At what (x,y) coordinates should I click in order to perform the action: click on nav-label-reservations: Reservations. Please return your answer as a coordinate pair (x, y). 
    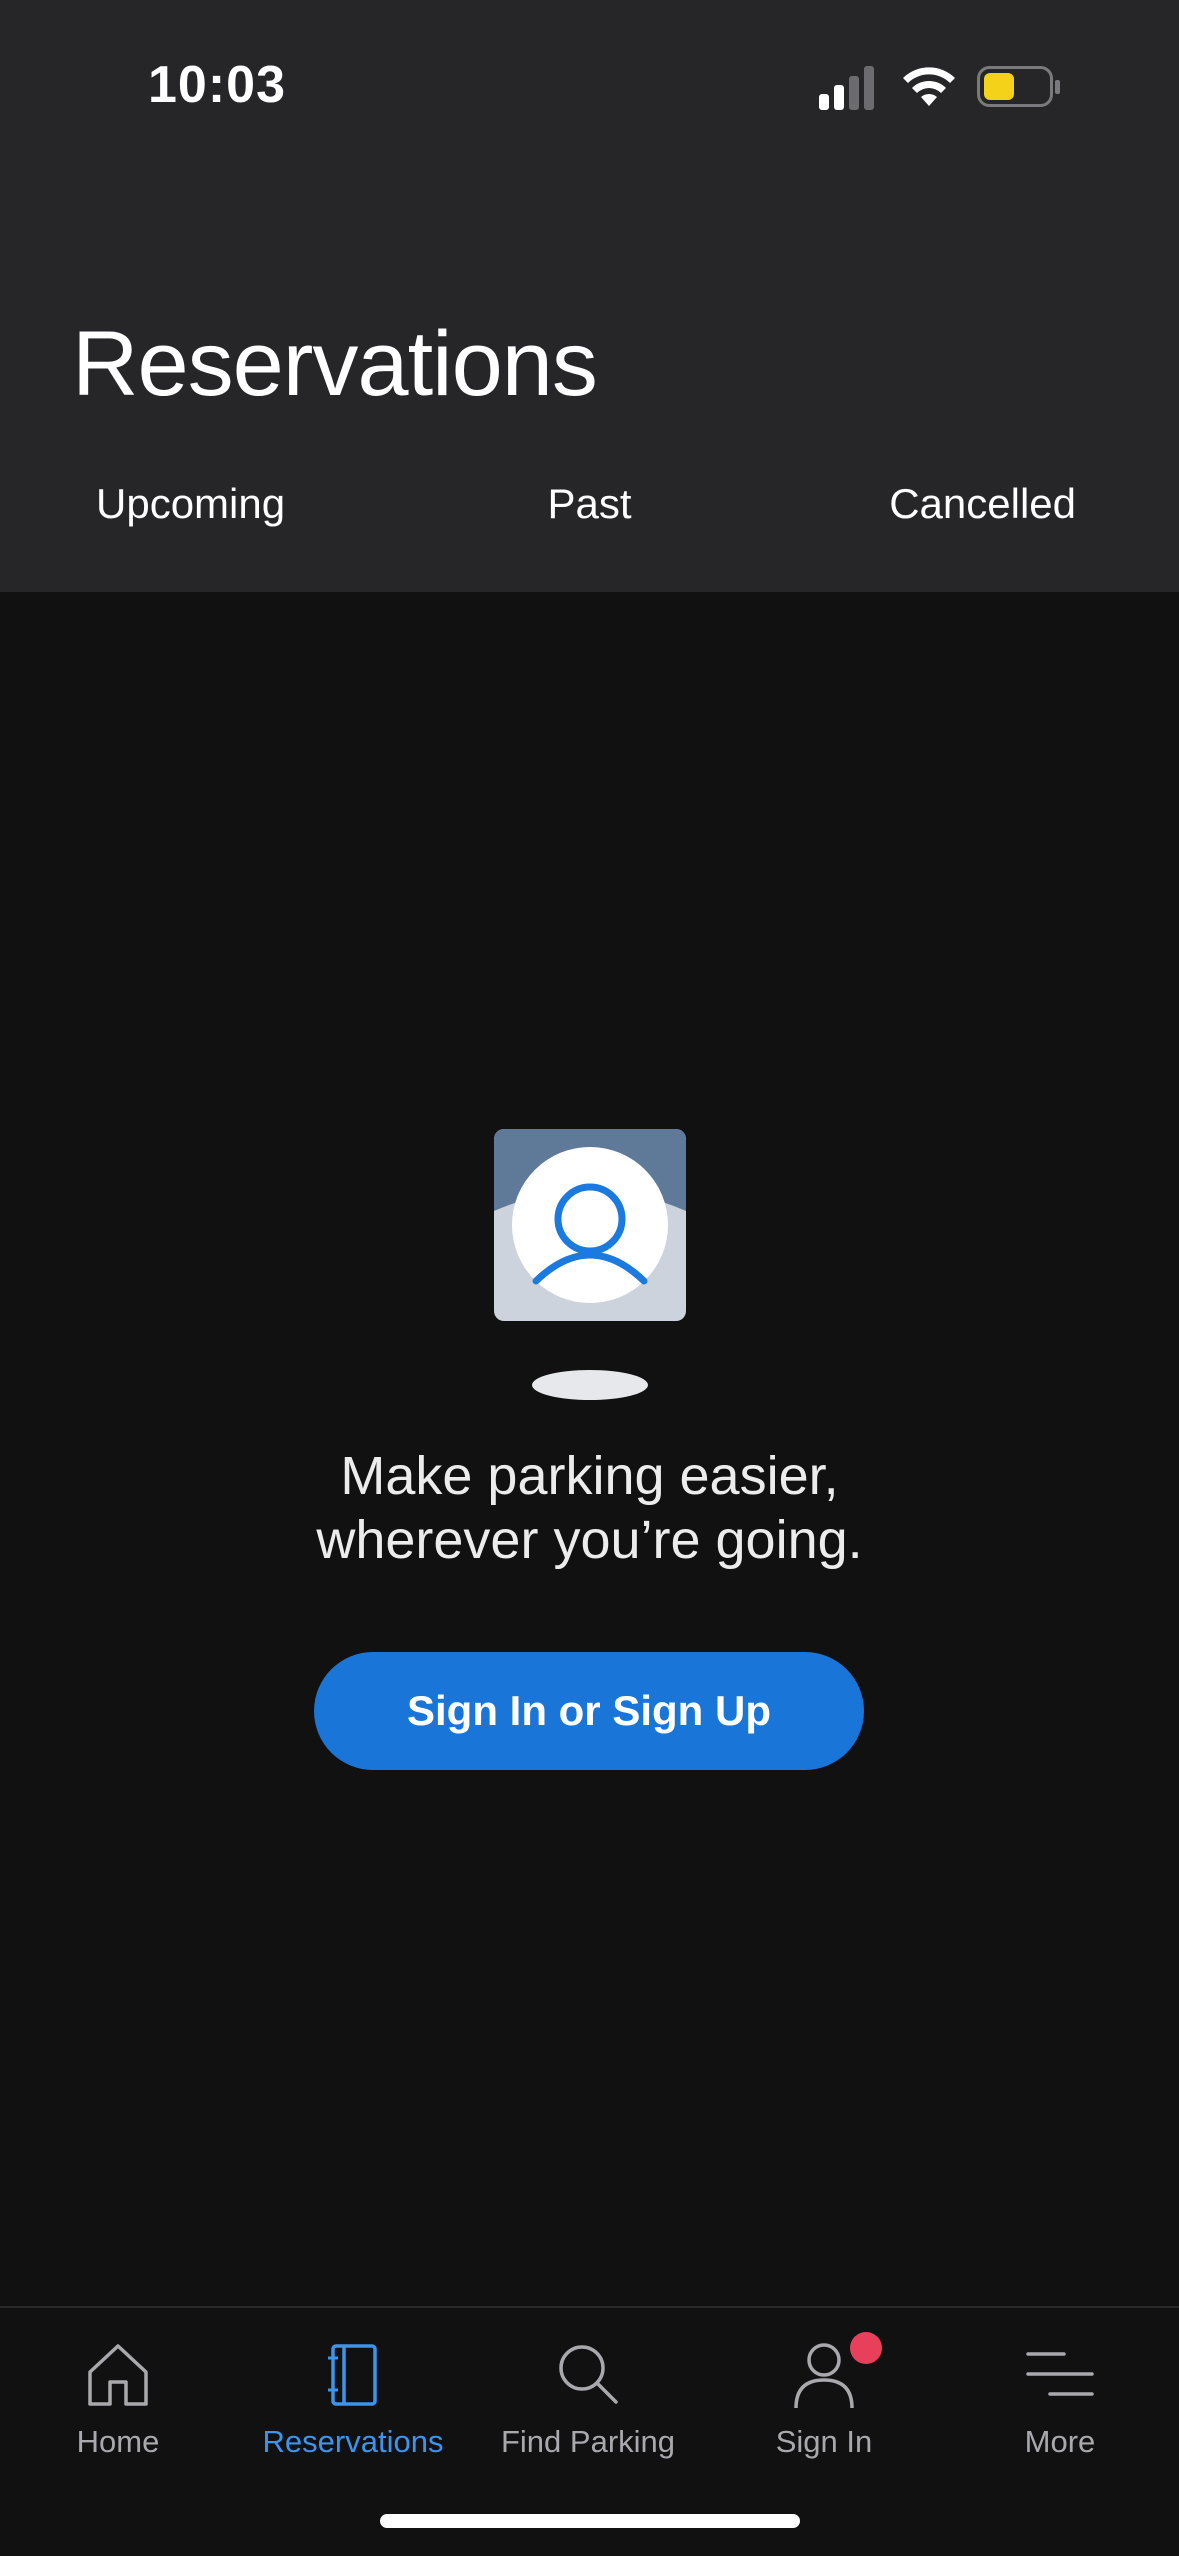
    Looking at the image, I should click on (353, 2441).